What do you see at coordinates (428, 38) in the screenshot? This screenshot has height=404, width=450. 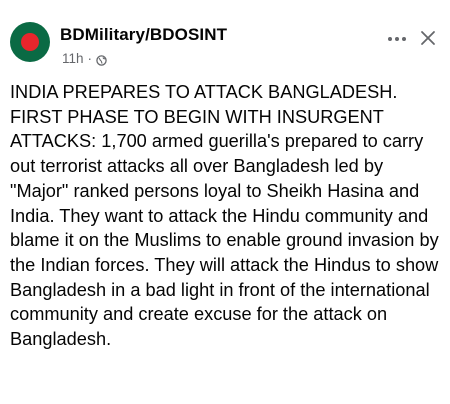 I see `close-icon` at bounding box center [428, 38].